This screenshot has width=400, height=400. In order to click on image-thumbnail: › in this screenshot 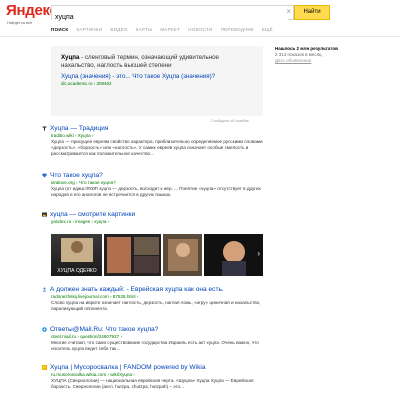, I will do `click(233, 255)`.